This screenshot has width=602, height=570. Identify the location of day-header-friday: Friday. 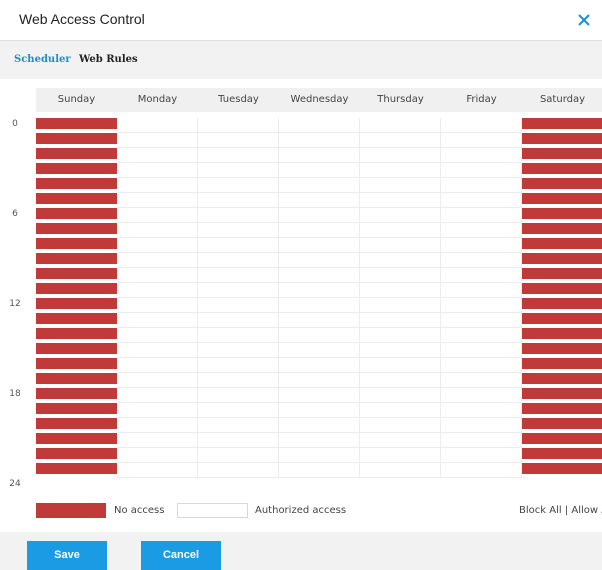
(481, 100).